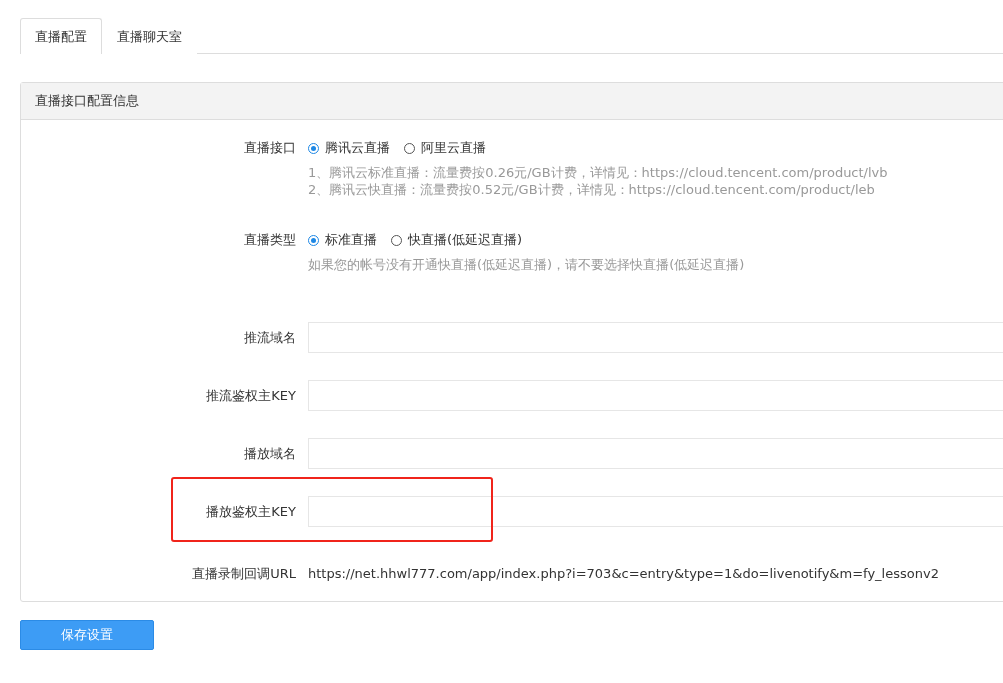 The width and height of the screenshot is (1003, 683). I want to click on radio-option: 腾讯云直播, so click(349, 148).